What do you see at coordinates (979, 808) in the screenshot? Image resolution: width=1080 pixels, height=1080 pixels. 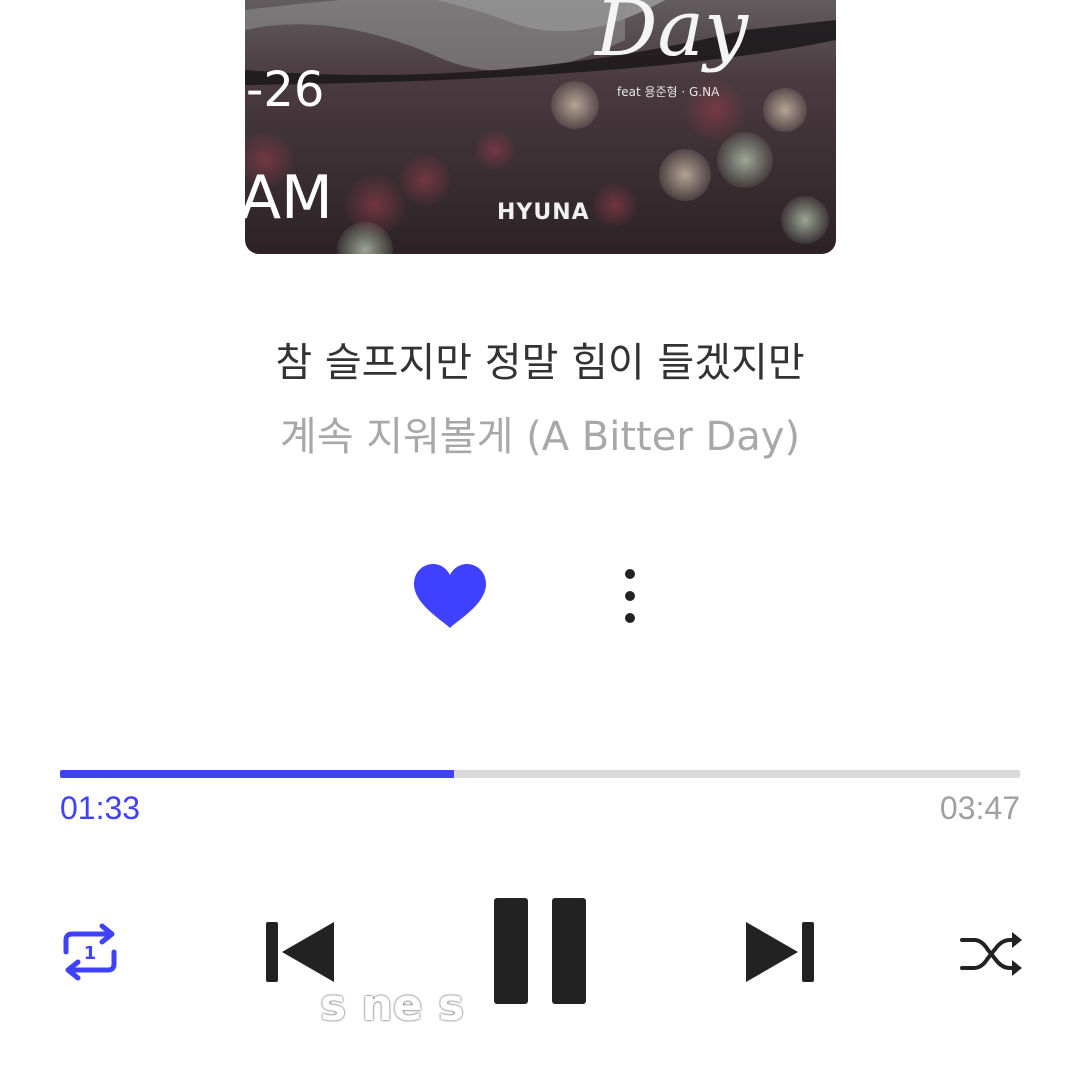 I see `total-time: 03:47` at bounding box center [979, 808].